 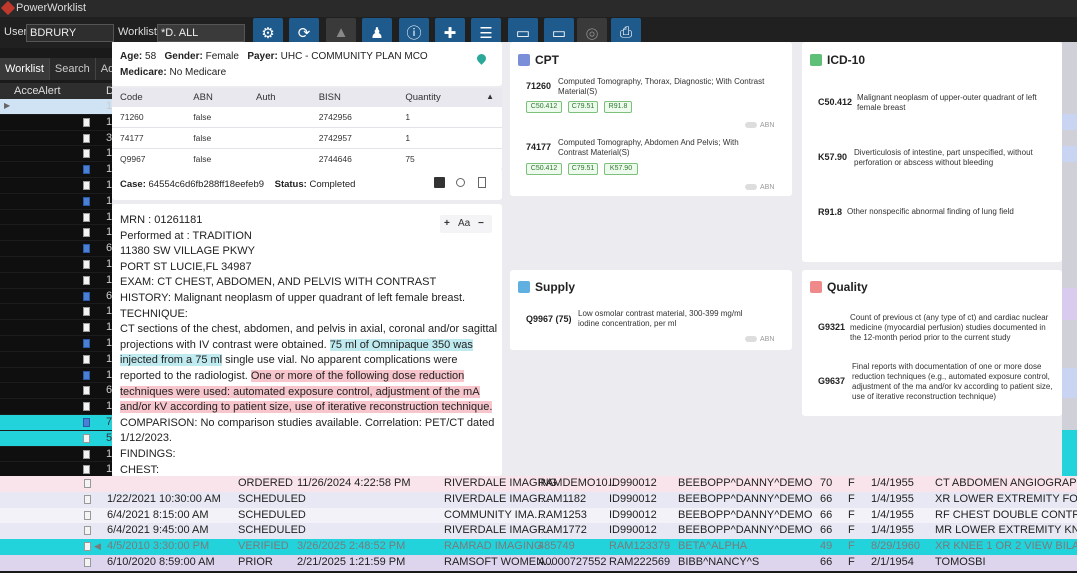 I want to click on worklist-select: *D. ALL STUDIES▼, so click(x=201, y=39).